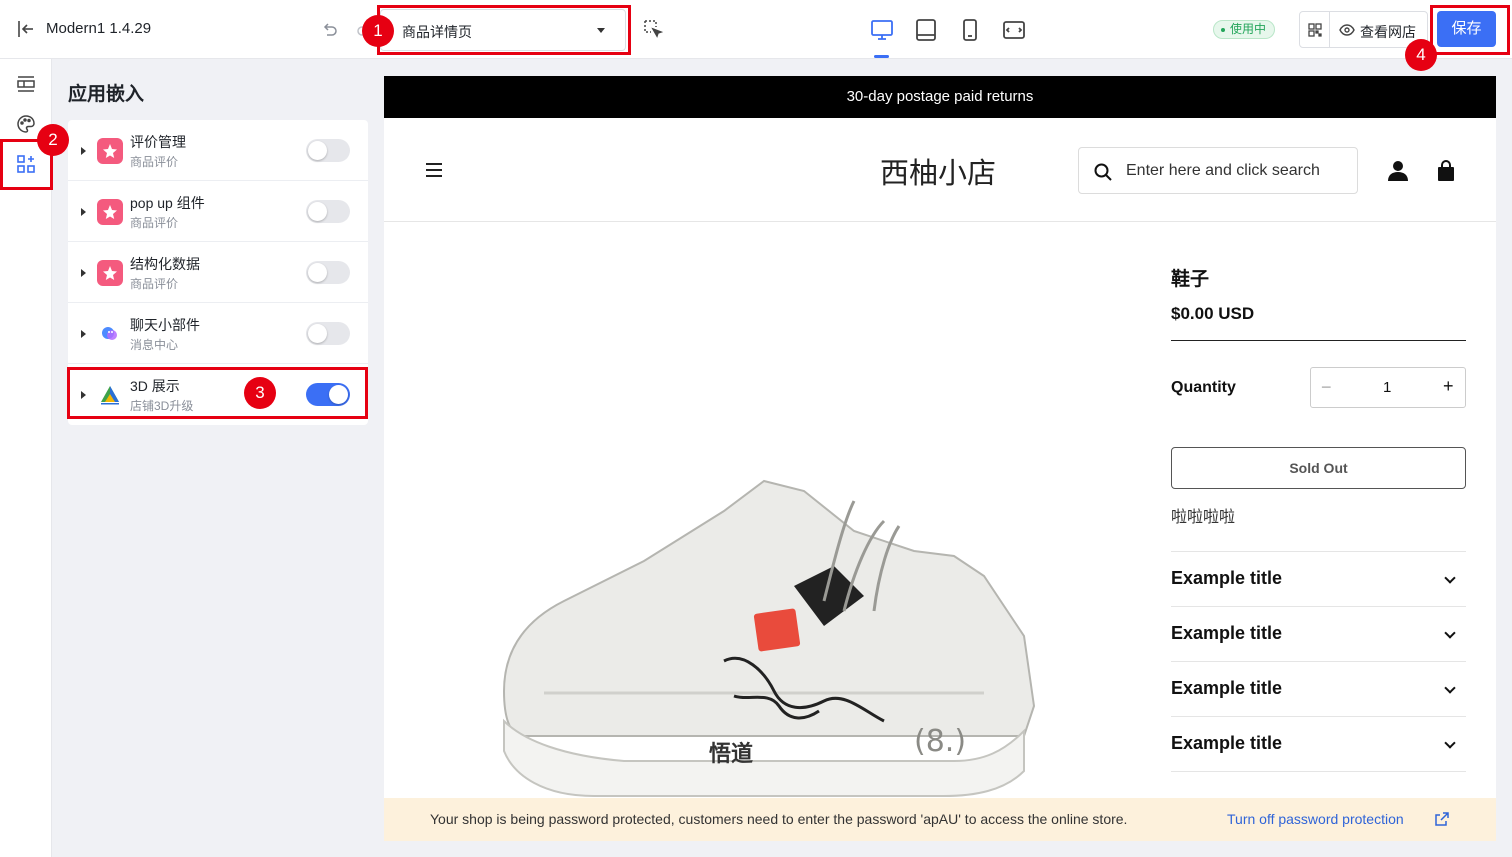 This screenshot has width=1512, height=857. I want to click on cart-bag-icon, so click(1446, 171).